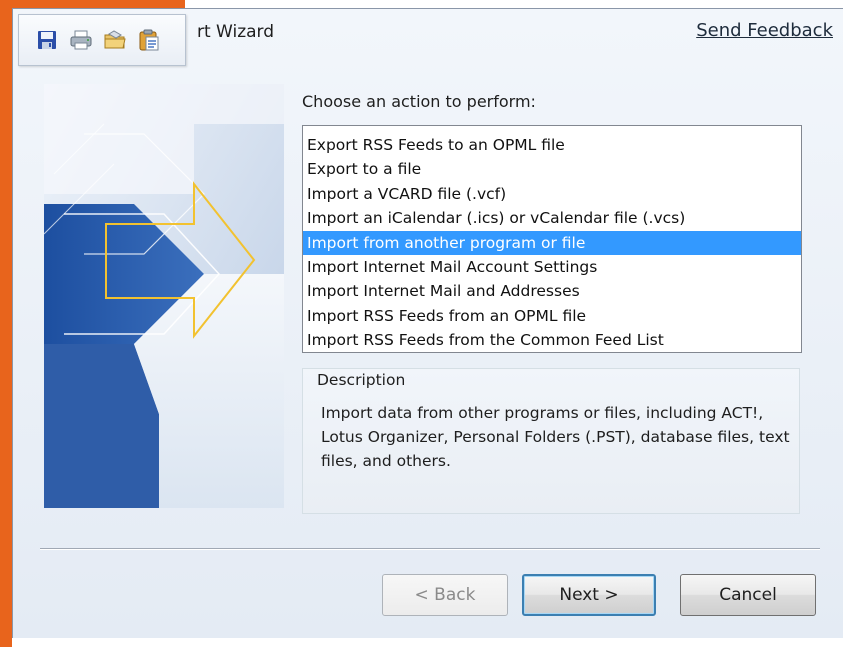 This screenshot has width=843, height=647. What do you see at coordinates (552, 145) in the screenshot?
I see `list-item: Export RSS Feeds to an OPML file` at bounding box center [552, 145].